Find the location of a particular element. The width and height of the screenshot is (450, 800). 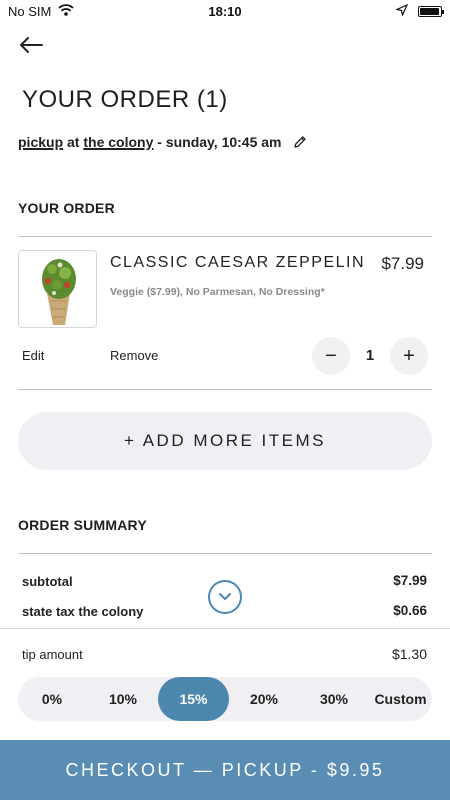

quantity-value: 1 is located at coordinates (370, 355).